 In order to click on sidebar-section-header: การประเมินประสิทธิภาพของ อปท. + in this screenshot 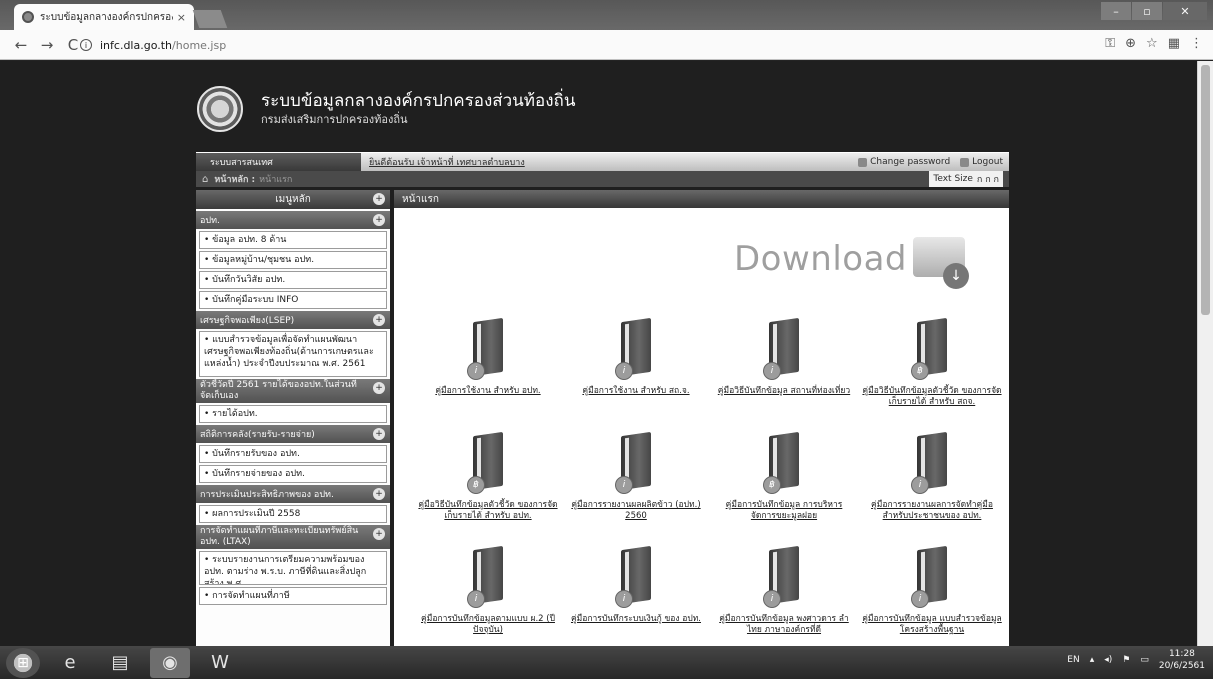, I will do `click(293, 494)`.